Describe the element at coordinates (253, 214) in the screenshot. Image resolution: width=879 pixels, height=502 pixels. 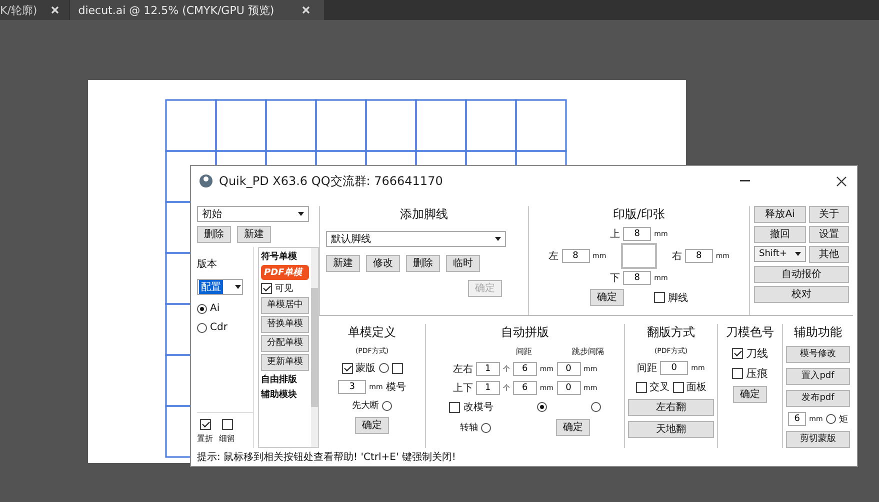
I see `preset-dropdown: 初始` at that location.